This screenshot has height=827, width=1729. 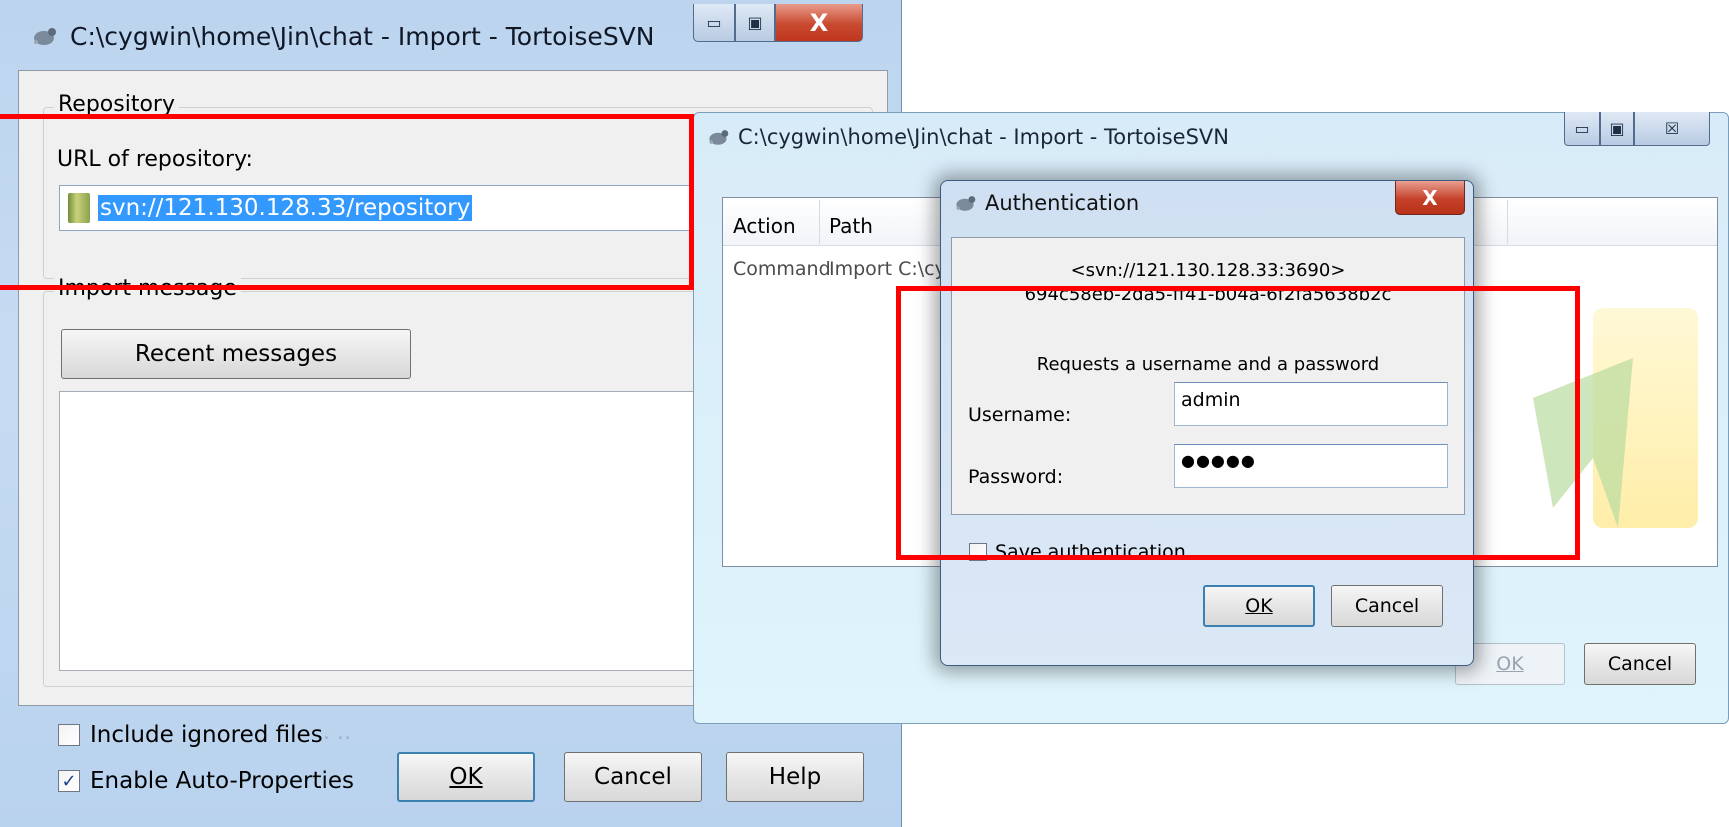 I want to click on close-button: ☒, so click(x=1672, y=129).